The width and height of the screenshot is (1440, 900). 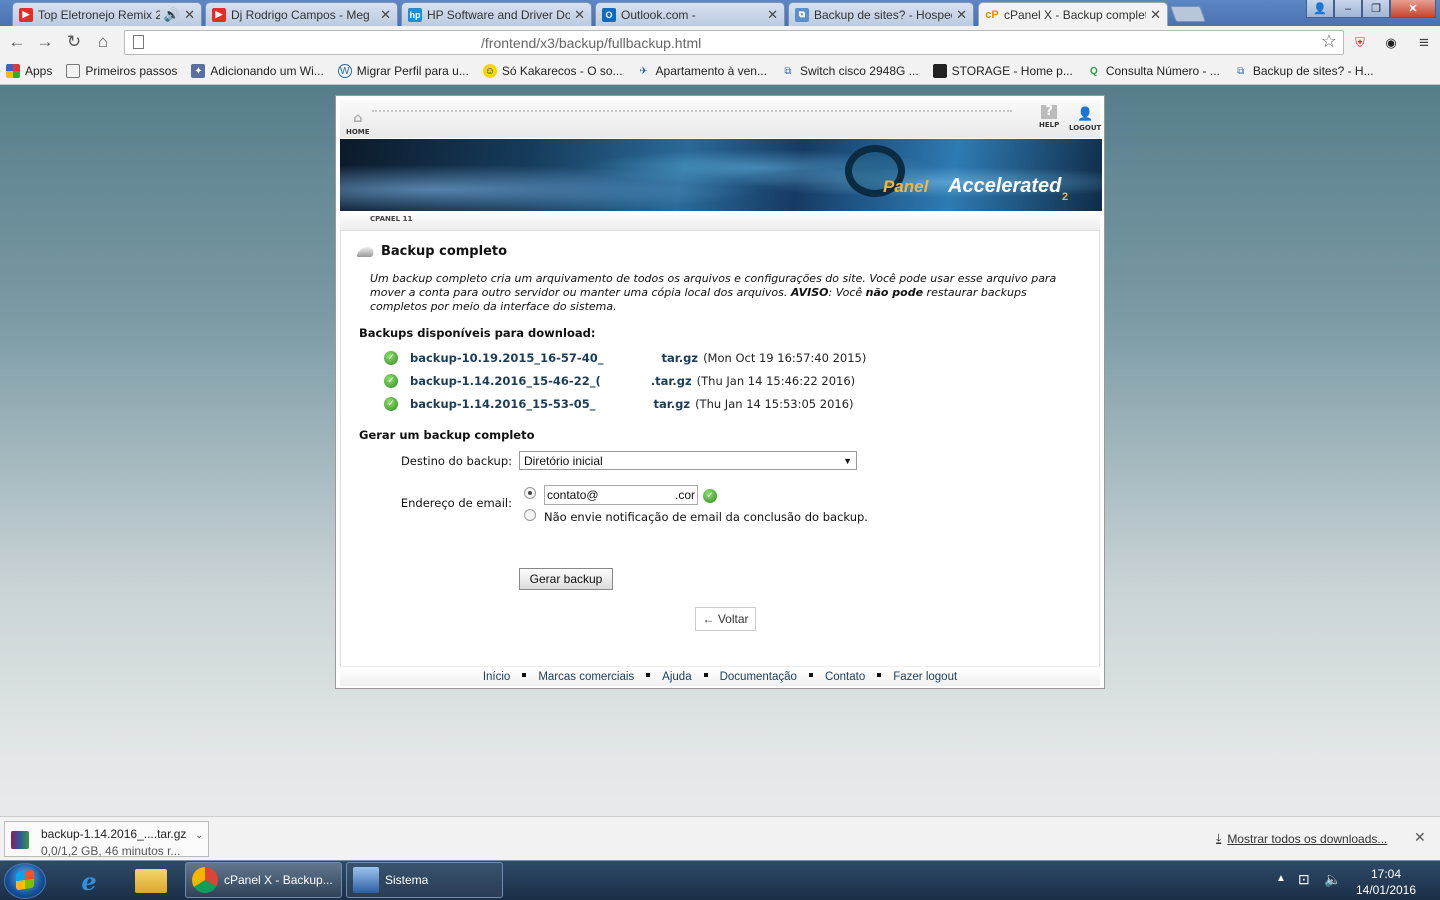 I want to click on task-sistema: Sistema, so click(x=424, y=880).